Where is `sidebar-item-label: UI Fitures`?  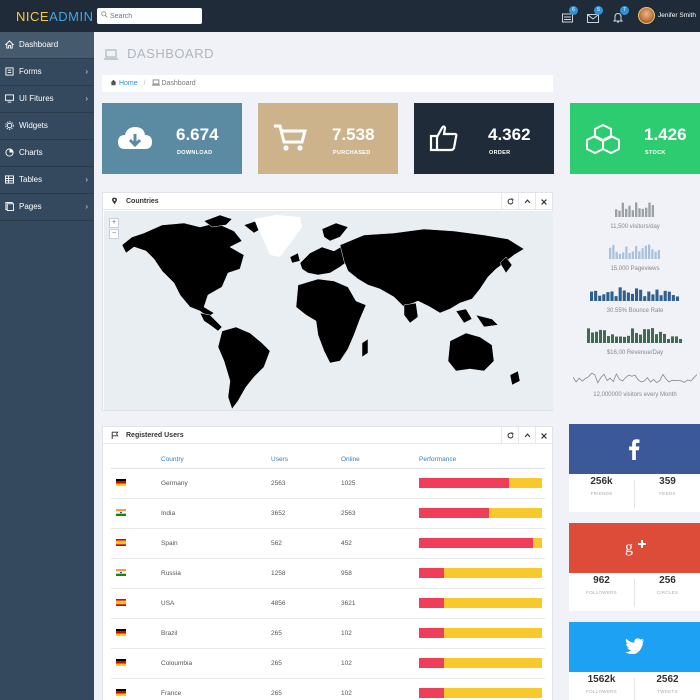
sidebar-item-label: UI Fitures is located at coordinates (36, 98).